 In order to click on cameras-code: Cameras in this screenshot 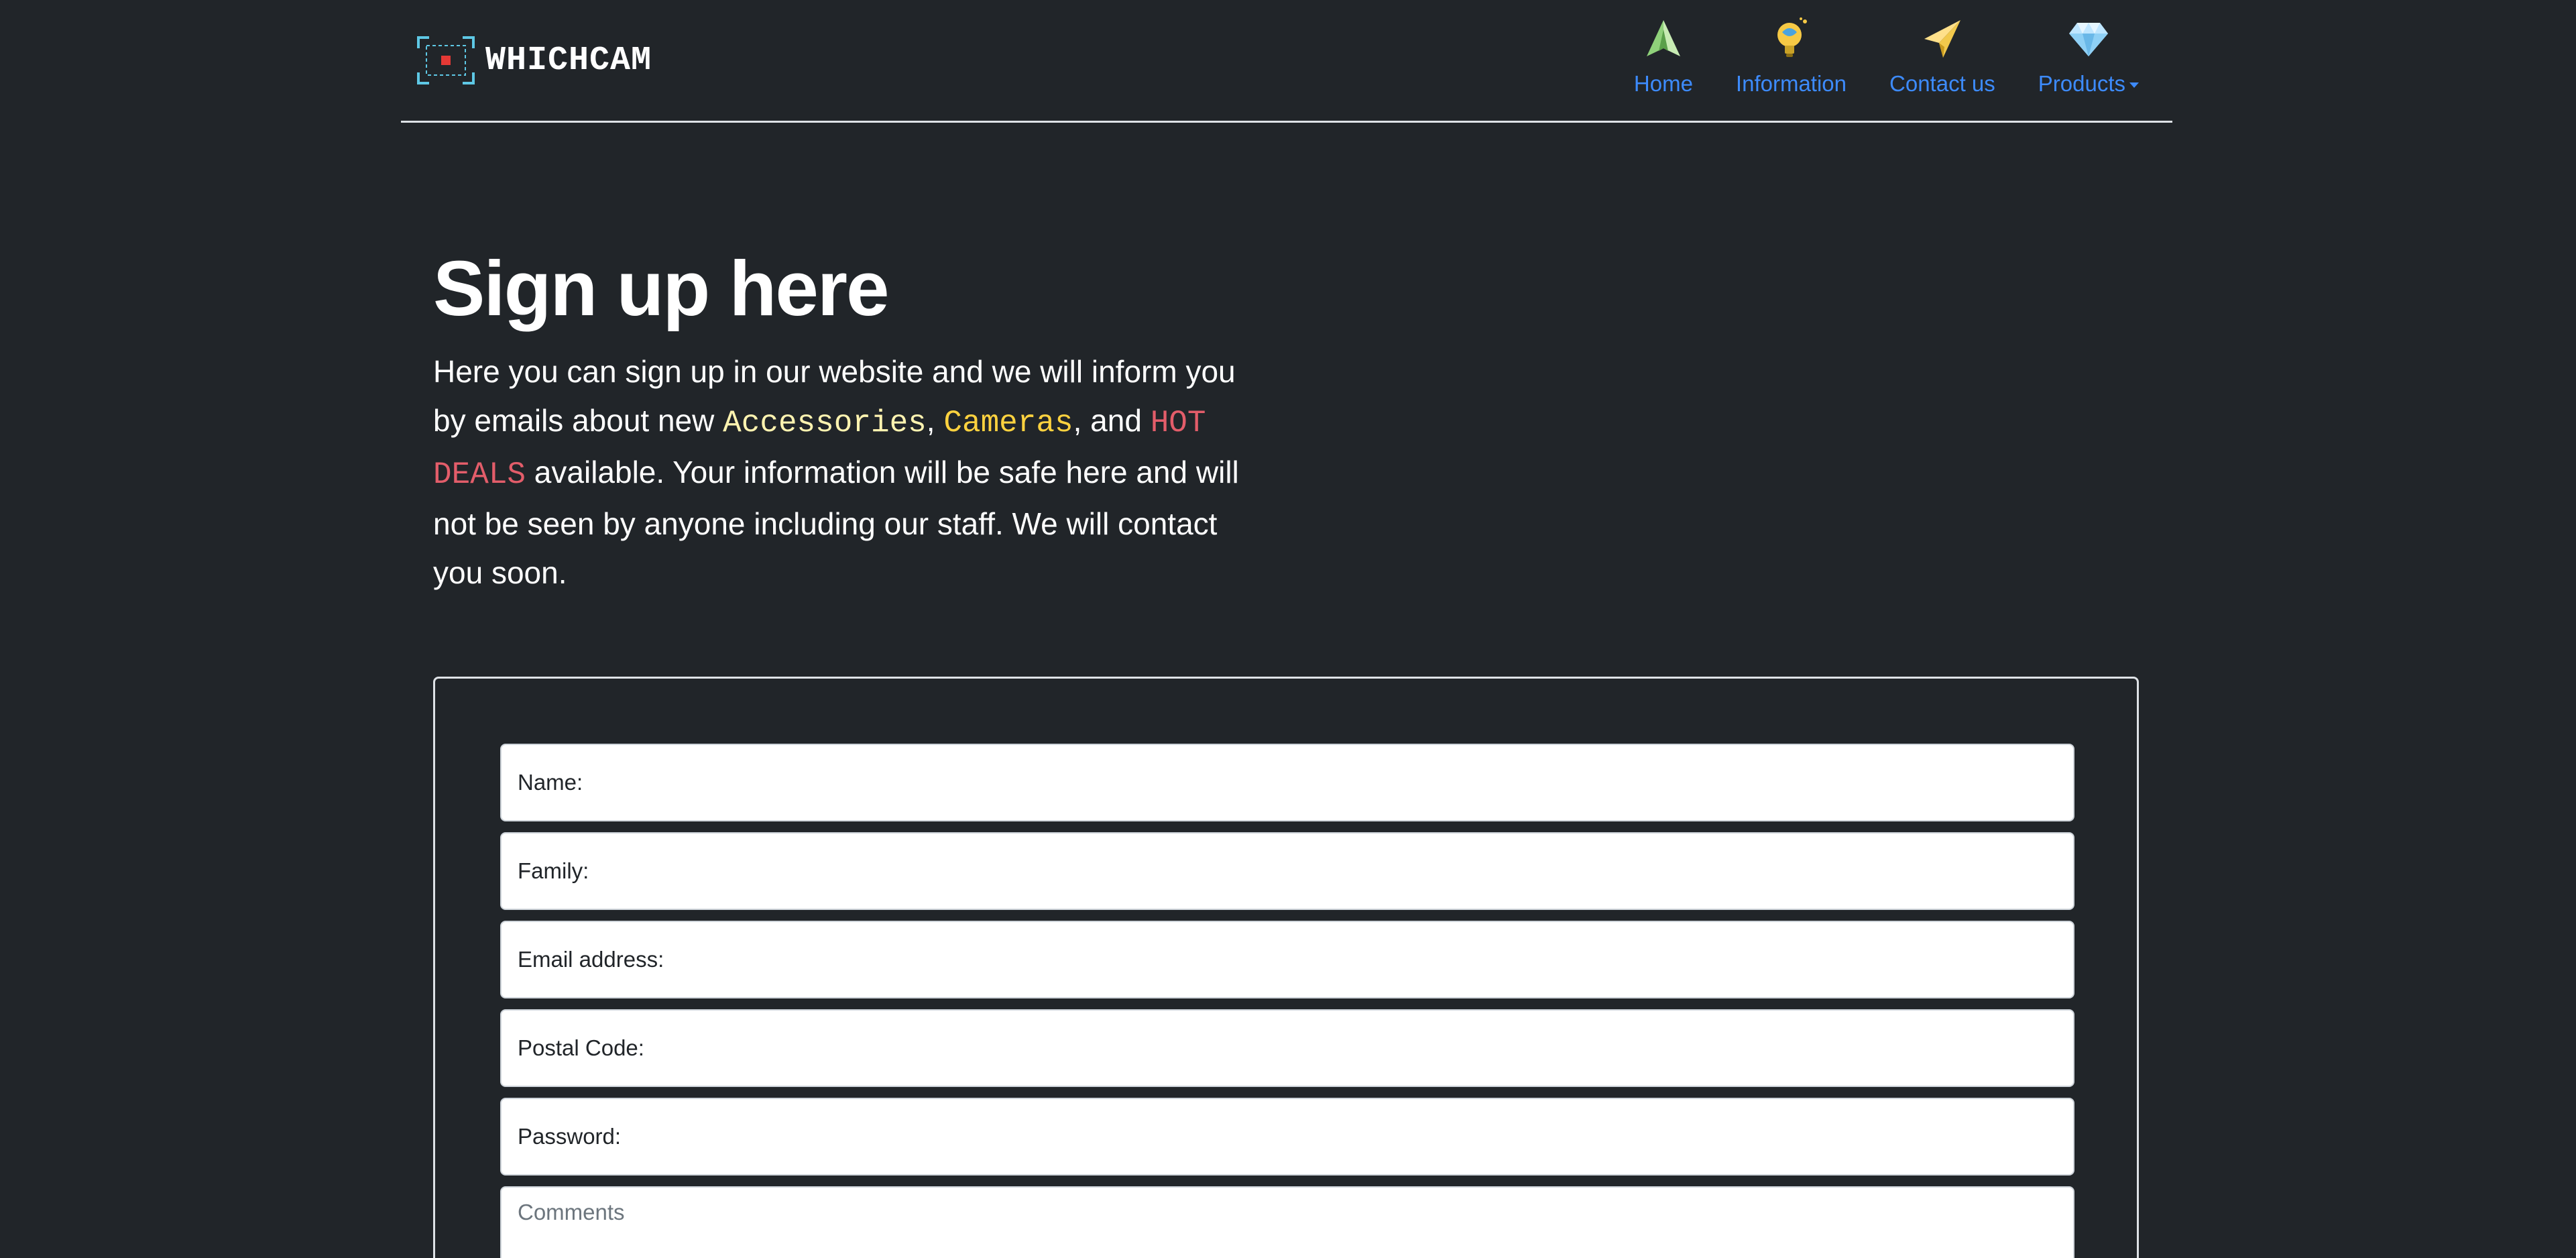, I will do `click(1008, 423)`.